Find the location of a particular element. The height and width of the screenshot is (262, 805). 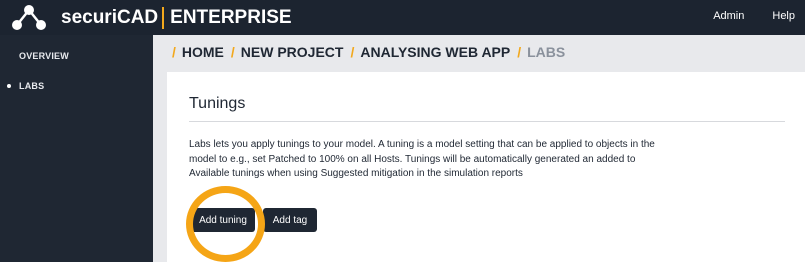

admin-link: Admin is located at coordinates (728, 16).